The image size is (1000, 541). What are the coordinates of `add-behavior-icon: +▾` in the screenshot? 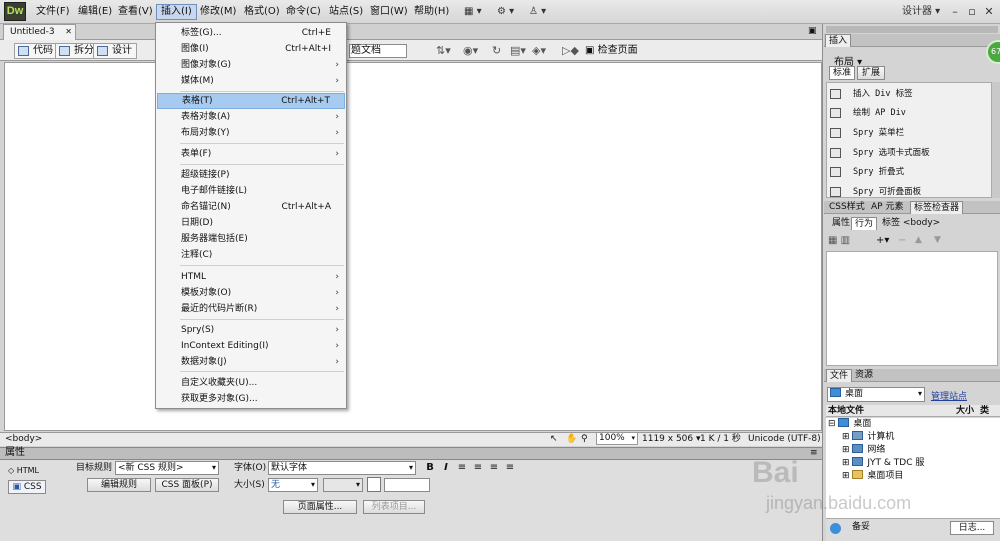 It's located at (882, 240).